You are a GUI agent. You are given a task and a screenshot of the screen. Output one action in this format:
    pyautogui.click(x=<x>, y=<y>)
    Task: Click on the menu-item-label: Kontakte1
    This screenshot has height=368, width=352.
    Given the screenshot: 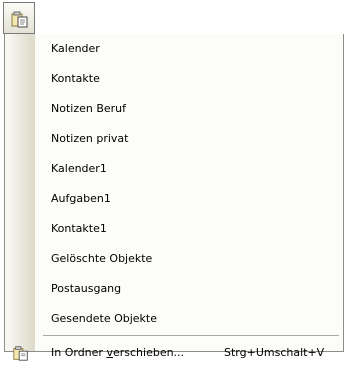 What is the action you would take?
    pyautogui.click(x=79, y=228)
    